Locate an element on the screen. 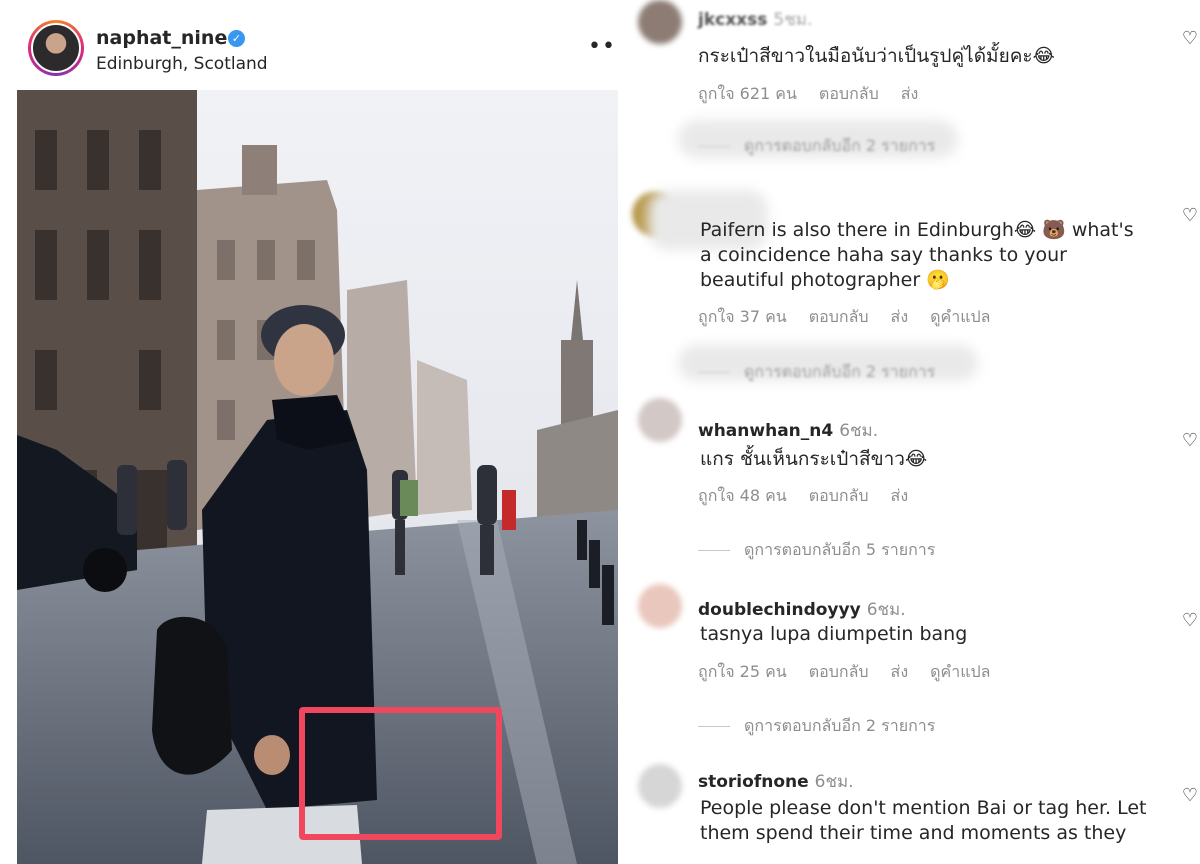  comment-likes: ถูกใจ 621 คน is located at coordinates (747, 93).